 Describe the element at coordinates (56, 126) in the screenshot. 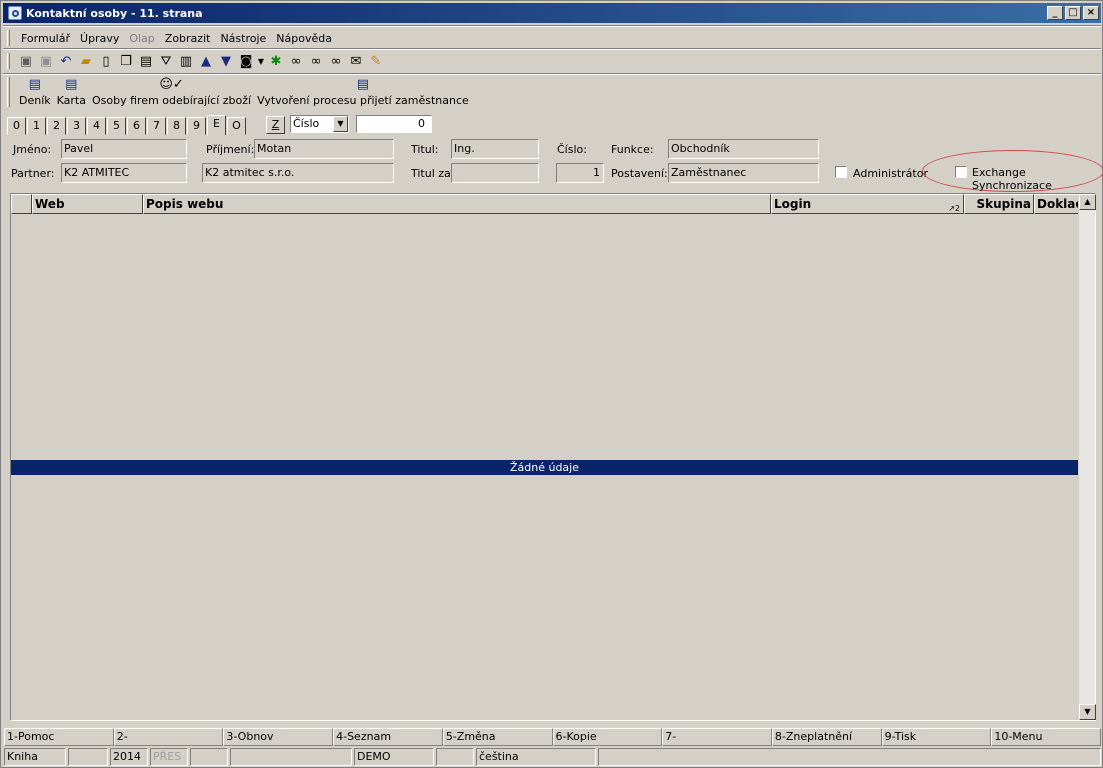

I see `tab-2: 2` at that location.